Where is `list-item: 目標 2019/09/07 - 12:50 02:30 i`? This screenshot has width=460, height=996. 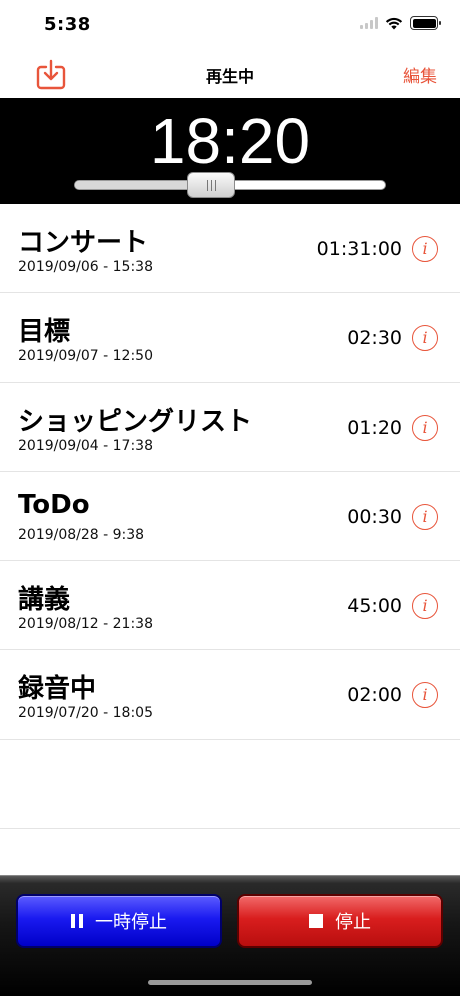 list-item: 目標 2019/09/07 - 12:50 02:30 i is located at coordinates (230, 338).